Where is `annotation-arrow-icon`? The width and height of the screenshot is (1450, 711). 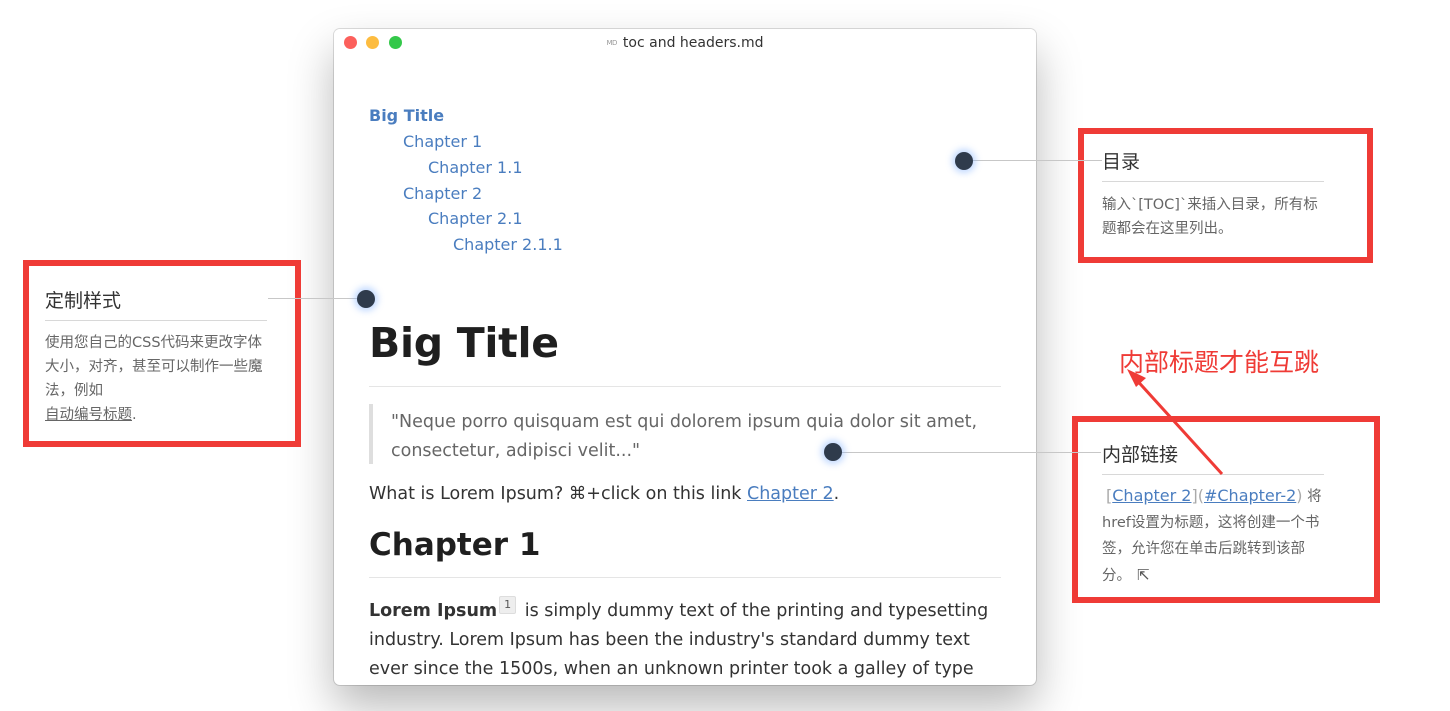 annotation-arrow-icon is located at coordinates (1175, 422).